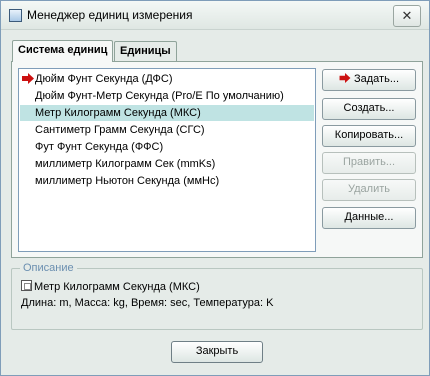  I want to click on list-item: Фут Фунт Секунда (ФФС), so click(167, 147).